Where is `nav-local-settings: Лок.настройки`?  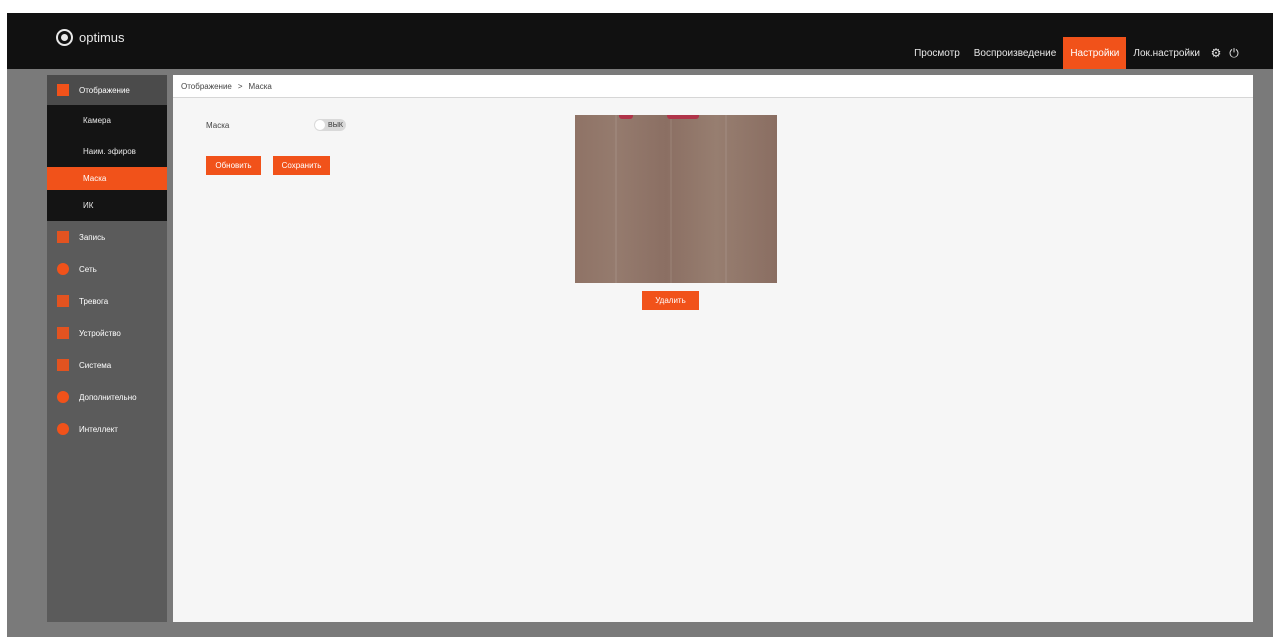
nav-local-settings: Лок.настройки is located at coordinates (1166, 53).